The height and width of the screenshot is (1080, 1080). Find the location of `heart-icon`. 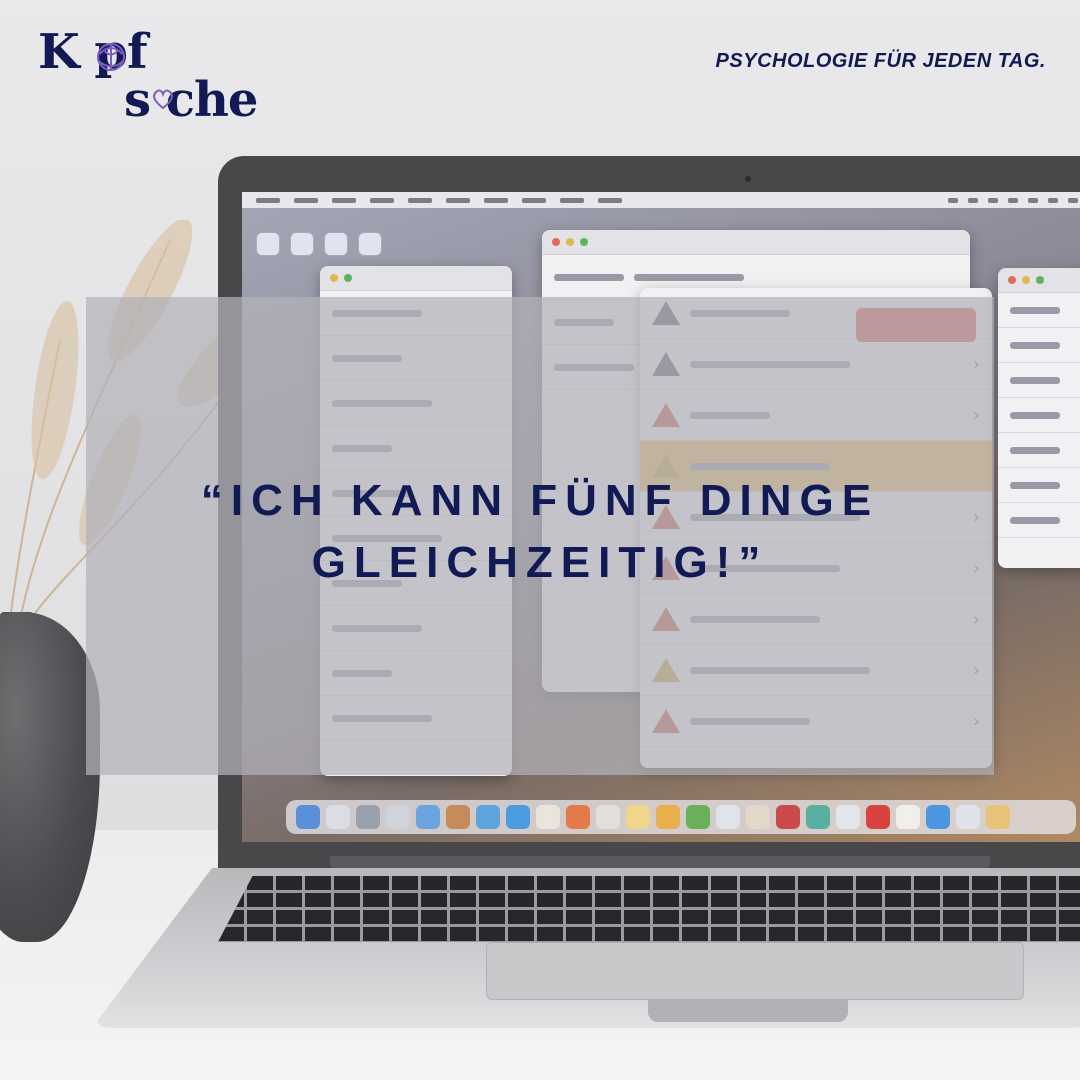

heart-icon is located at coordinates (163, 99).